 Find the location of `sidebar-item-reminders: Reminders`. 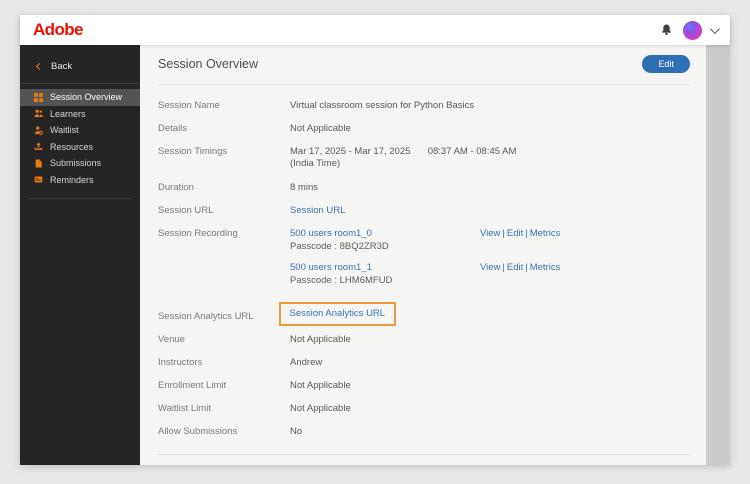

sidebar-item-reminders: Reminders is located at coordinates (80, 180).